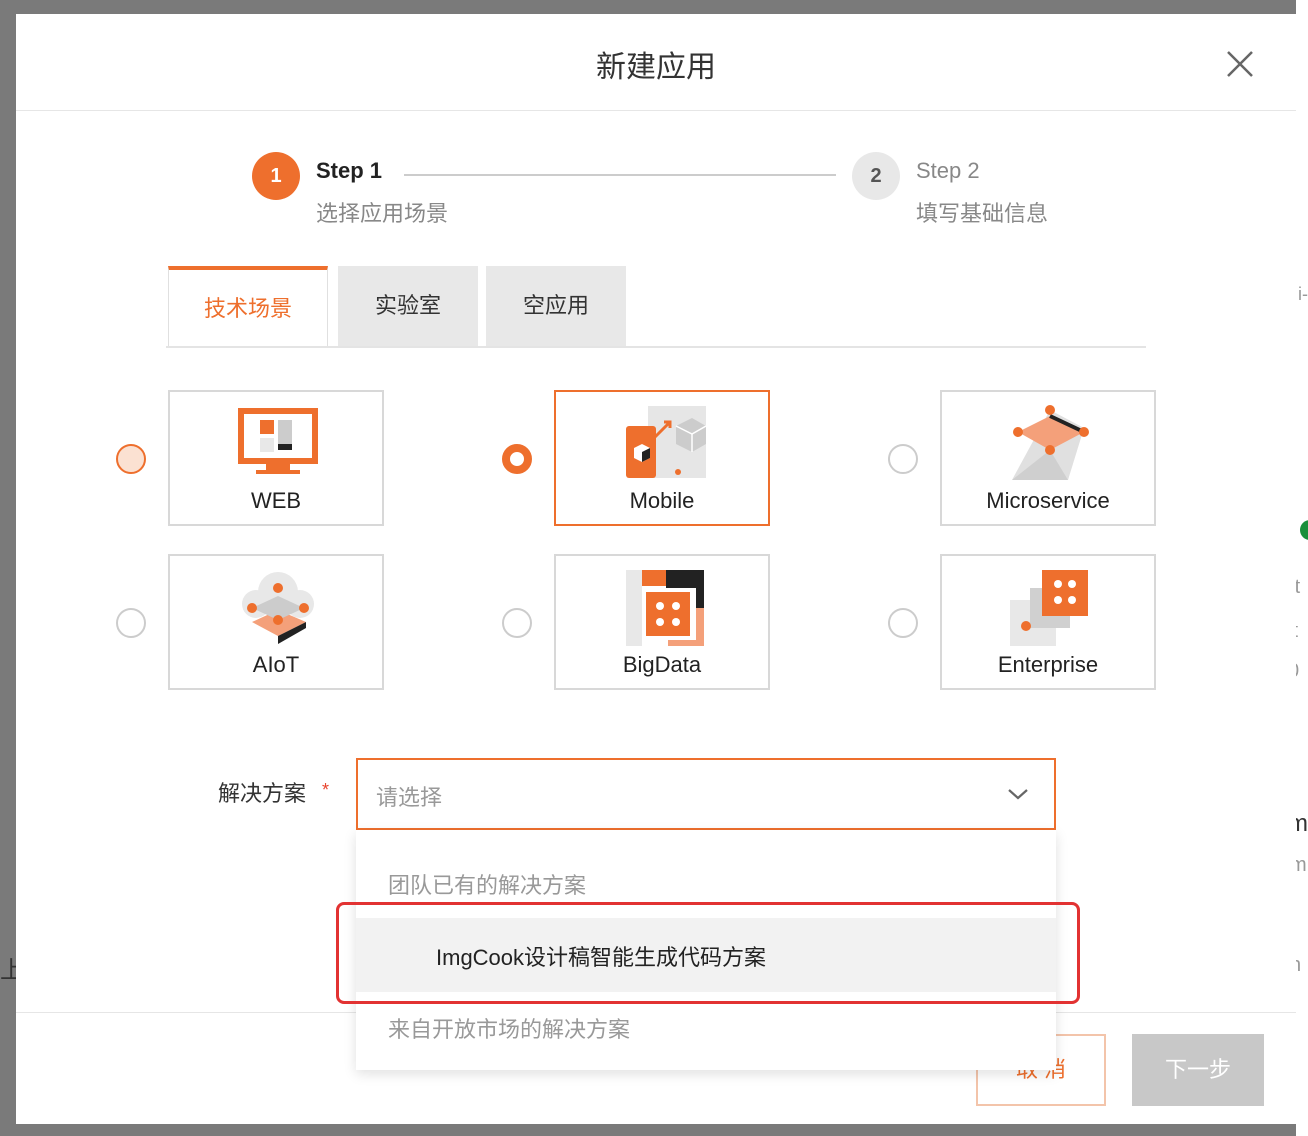 The width and height of the screenshot is (1308, 1136). What do you see at coordinates (1303, 294) in the screenshot?
I see `bg-fragment: i-` at bounding box center [1303, 294].